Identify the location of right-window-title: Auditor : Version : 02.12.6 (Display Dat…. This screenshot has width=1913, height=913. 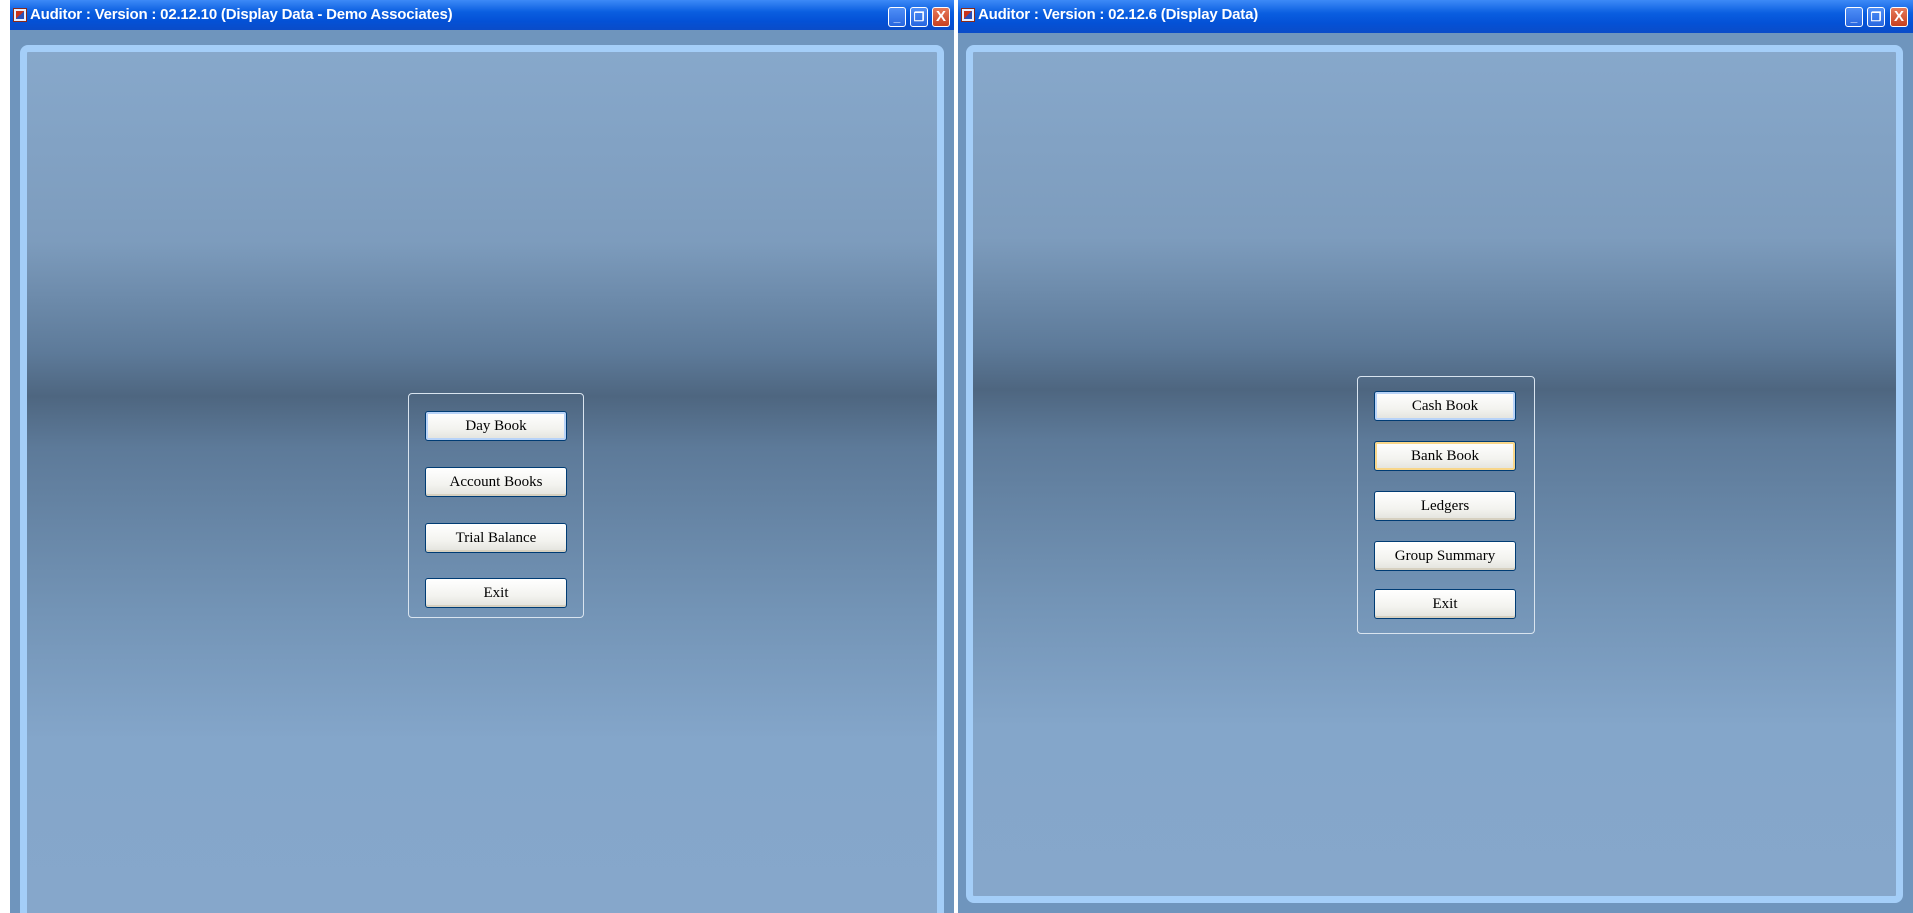
(1118, 14).